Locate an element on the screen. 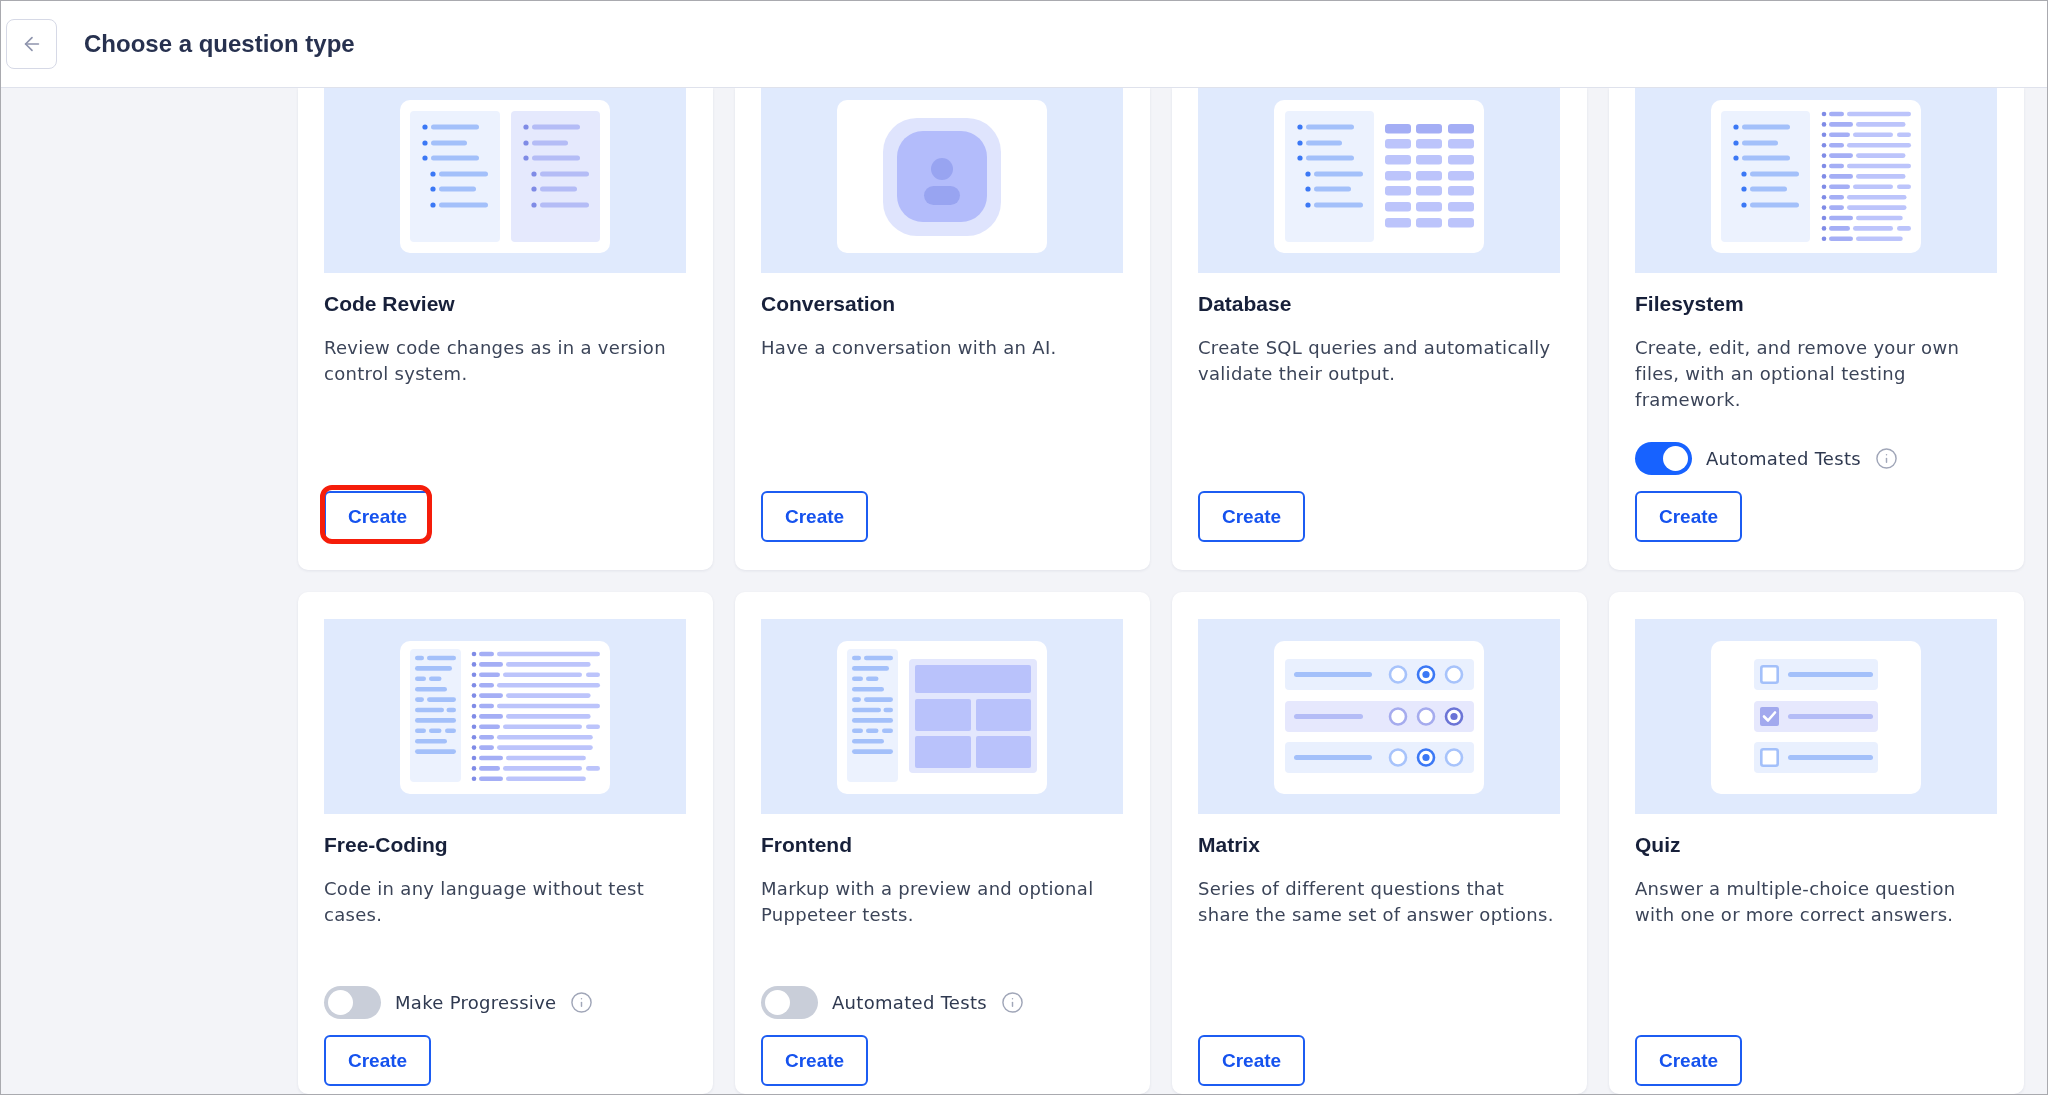  card-description: Review code changes as in a version control system. is located at coordinates (495, 361).